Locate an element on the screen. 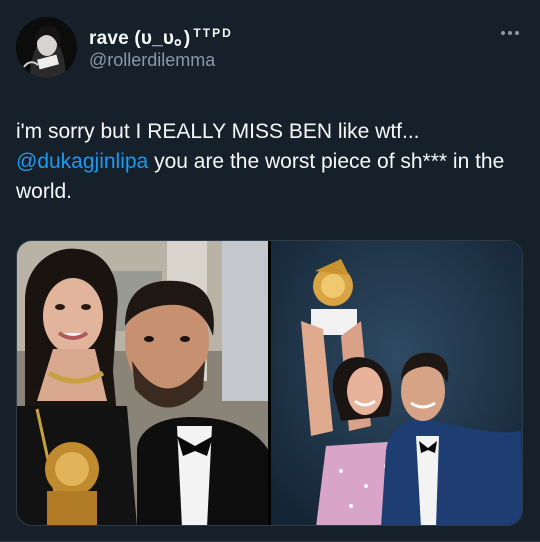  more-horizontal-icon is located at coordinates (510, 33).